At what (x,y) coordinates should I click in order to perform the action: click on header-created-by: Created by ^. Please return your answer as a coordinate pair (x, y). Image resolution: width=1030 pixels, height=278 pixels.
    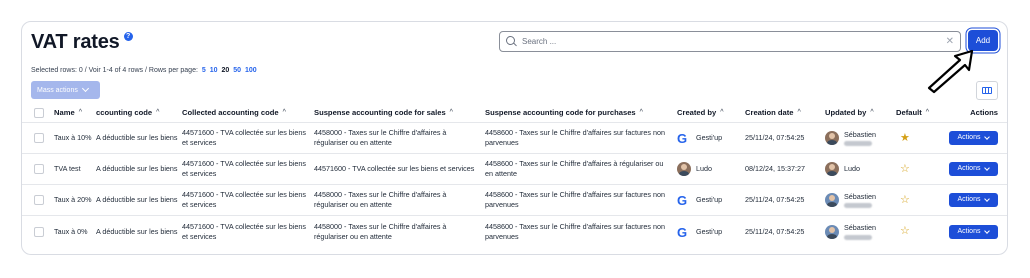
    Looking at the image, I should click on (711, 113).